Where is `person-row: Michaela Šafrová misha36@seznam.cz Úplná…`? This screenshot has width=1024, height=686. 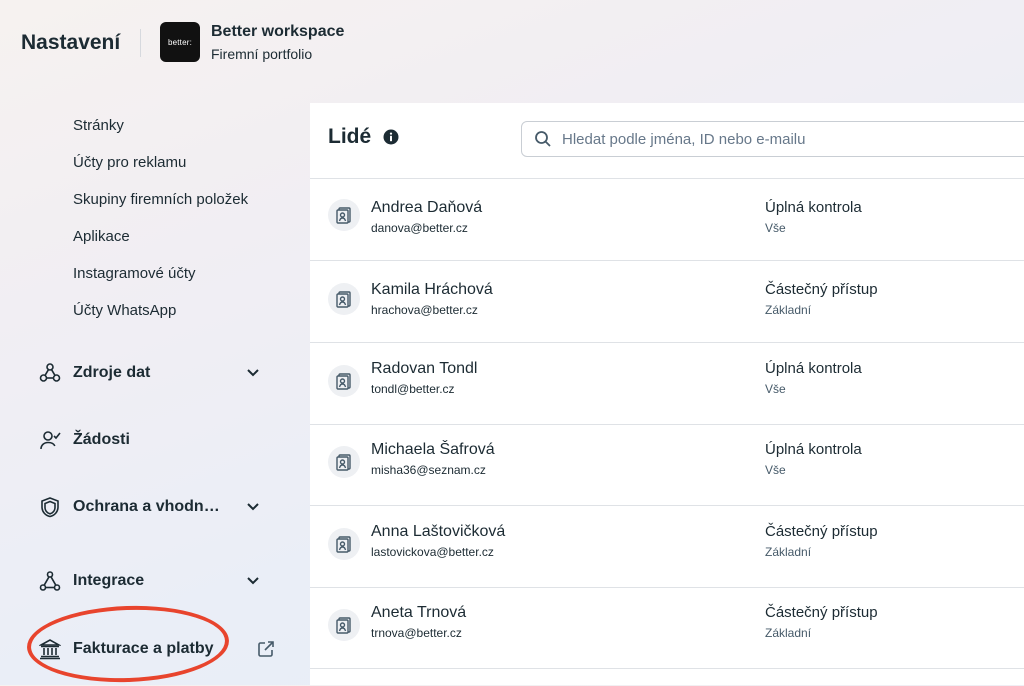
person-row: Michaela Šafrová misha36@seznam.cz Úplná… is located at coordinates (667, 465).